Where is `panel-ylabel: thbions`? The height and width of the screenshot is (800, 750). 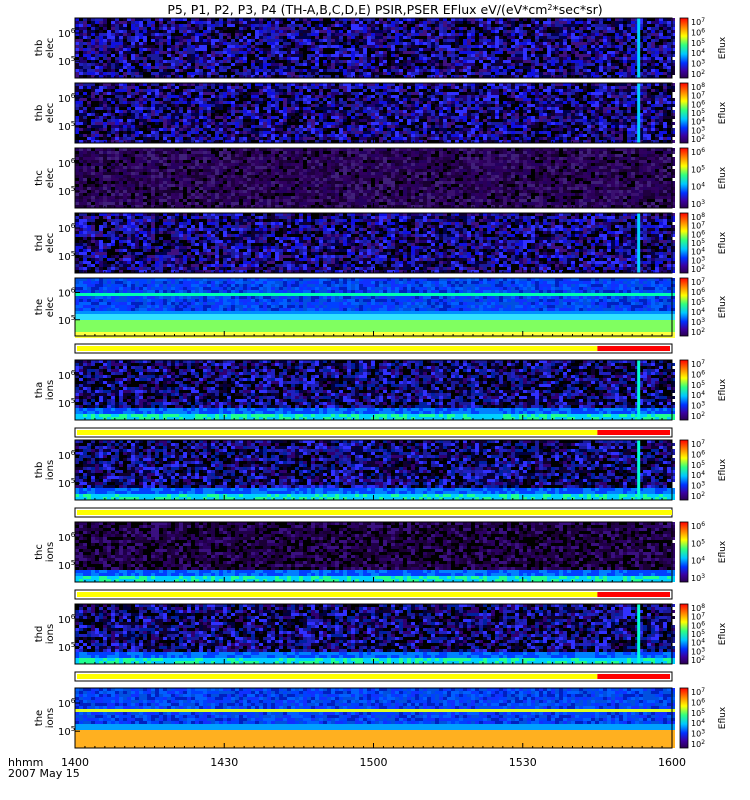
panel-ylabel: thbions is located at coordinates (45, 470).